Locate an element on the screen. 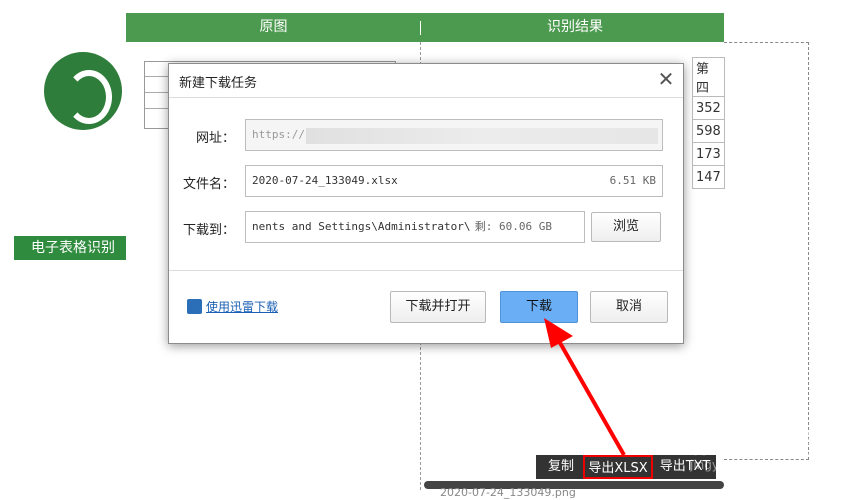 This screenshot has height=500, width=854. app-brand: 白描网页版 is located at coordinates (78, 141).